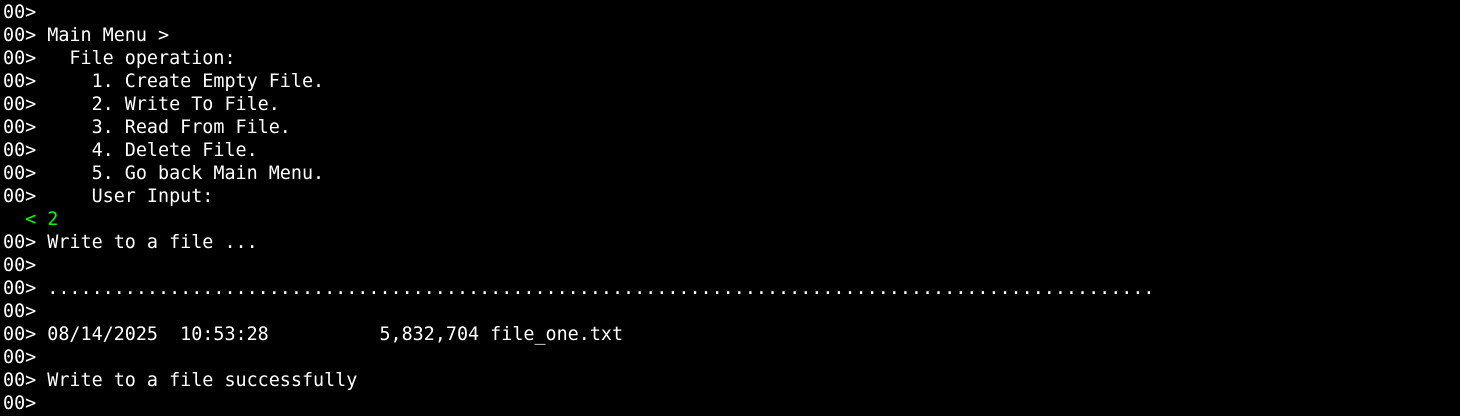  What do you see at coordinates (180, 380) in the screenshot?
I see `terminal-line: 00> Write to a file successfully` at bounding box center [180, 380].